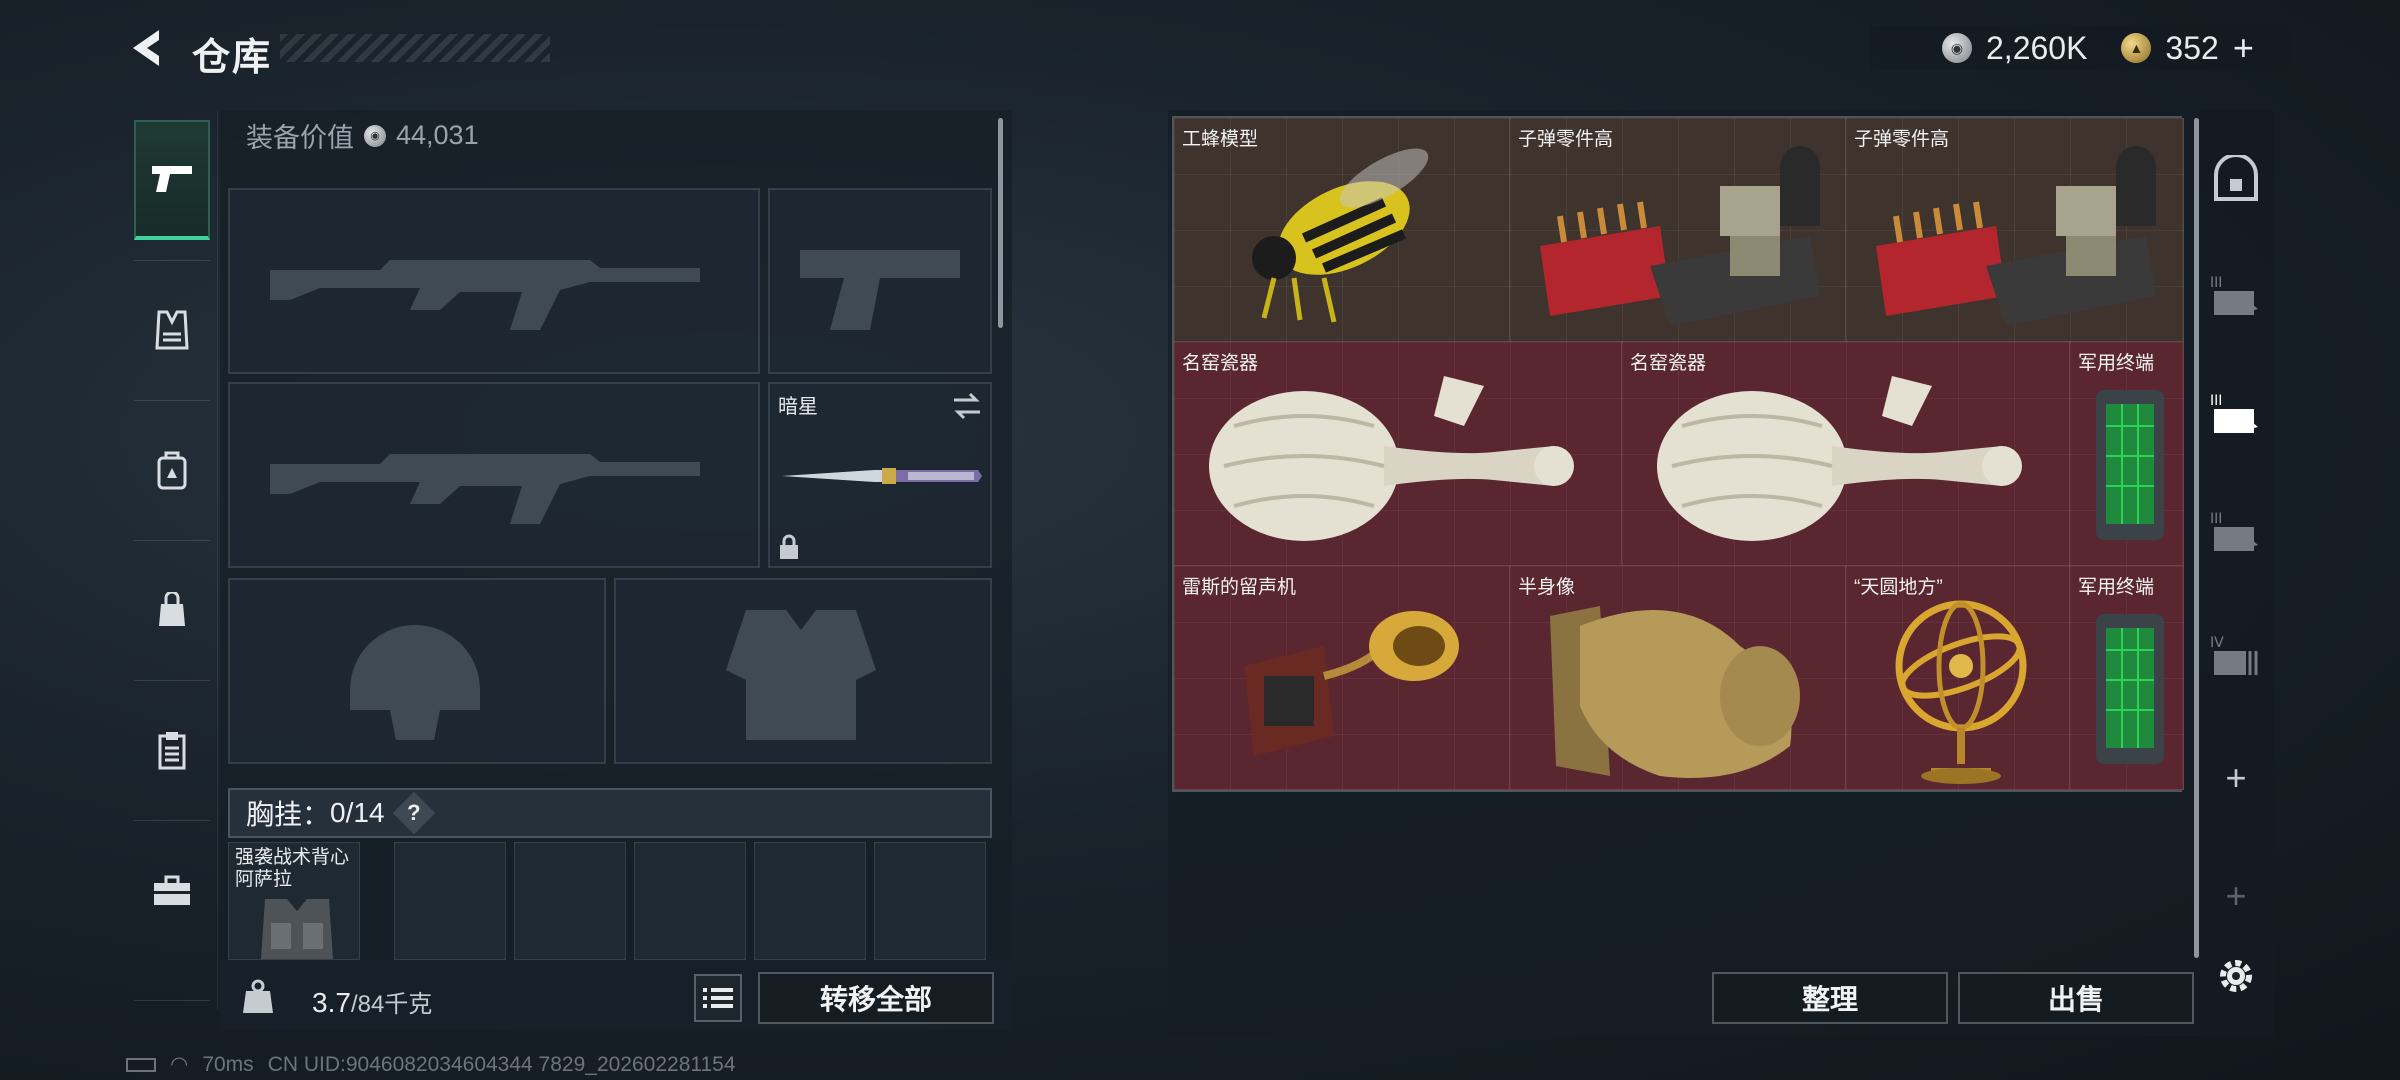  What do you see at coordinates (2136, 48) in the screenshot?
I see `gold-coin-icon: ▲` at bounding box center [2136, 48].